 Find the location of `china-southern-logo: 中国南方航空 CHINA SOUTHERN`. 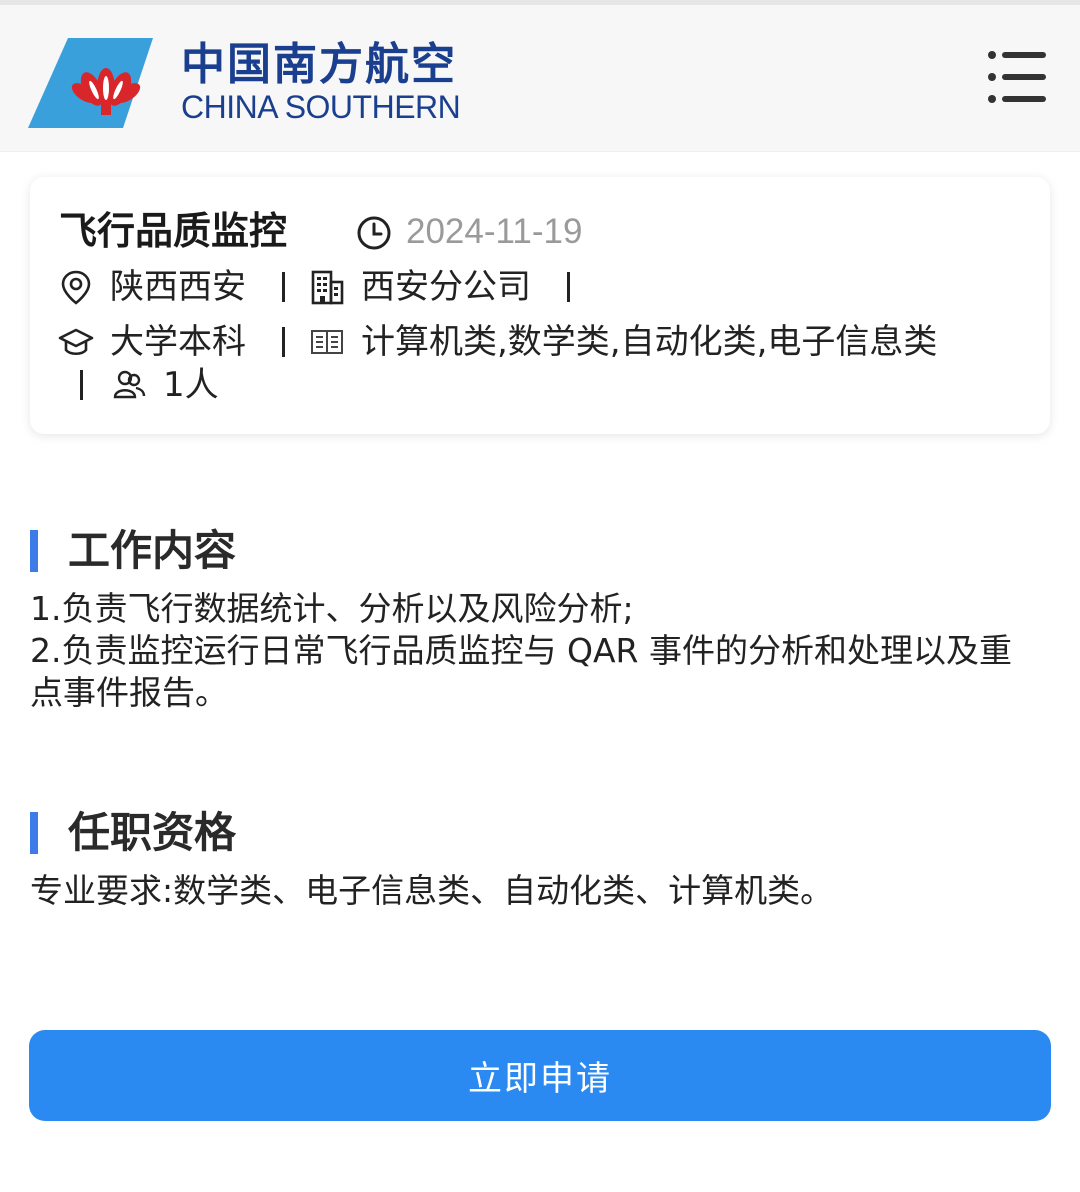

china-southern-logo: 中国南方航空 CHINA SOUTHERN is located at coordinates (244, 83).